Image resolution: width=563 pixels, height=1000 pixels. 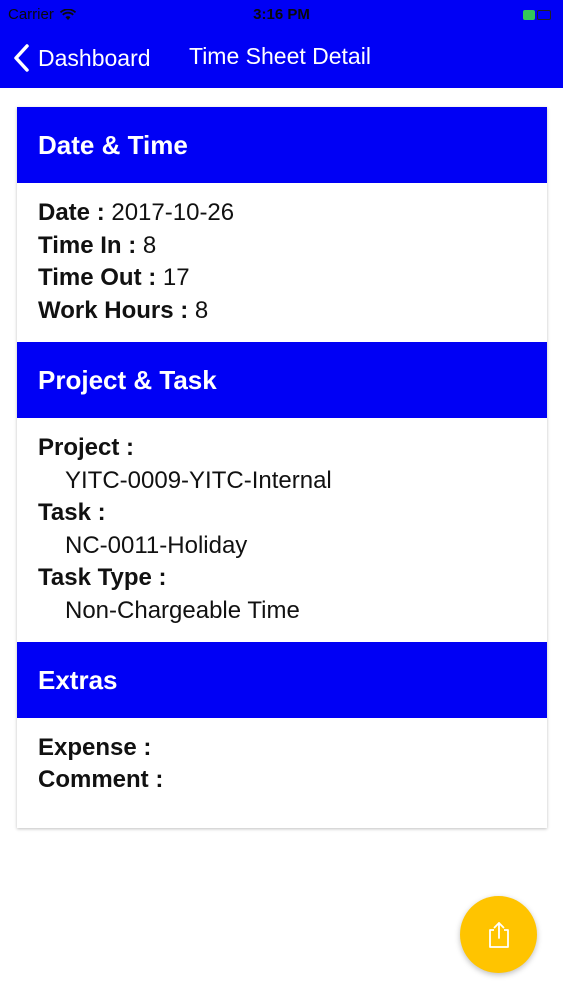 What do you see at coordinates (282, 680) in the screenshot?
I see `section-header-extras: Extras` at bounding box center [282, 680].